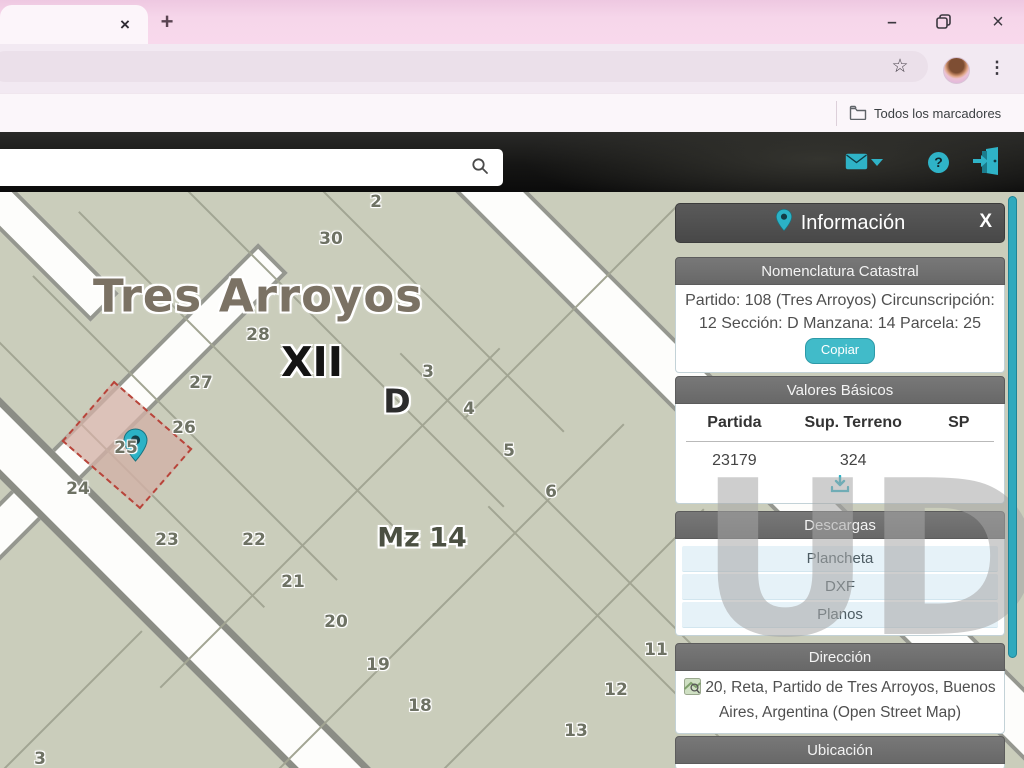  What do you see at coordinates (469, 409) in the screenshot?
I see `parcel-number: 4` at bounding box center [469, 409].